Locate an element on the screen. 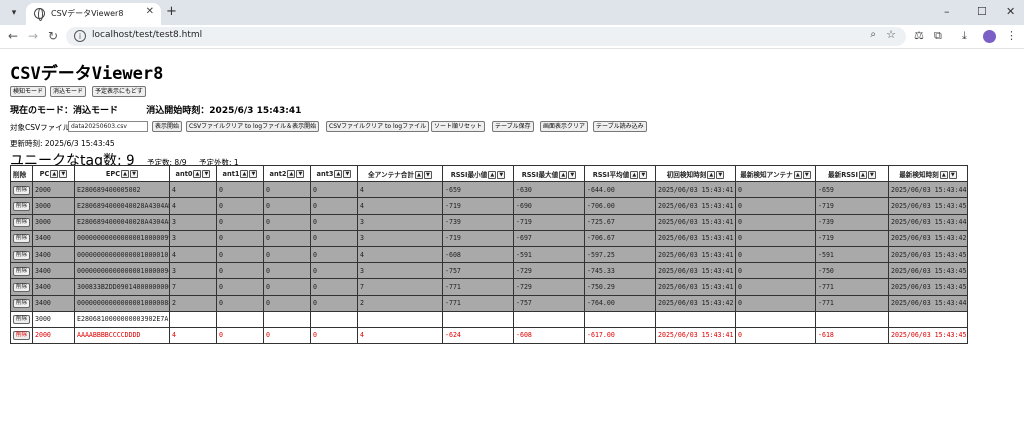 This screenshot has height=423, width=1024. column-header: RSSI平均値 ▲ ▼ is located at coordinates (620, 173).